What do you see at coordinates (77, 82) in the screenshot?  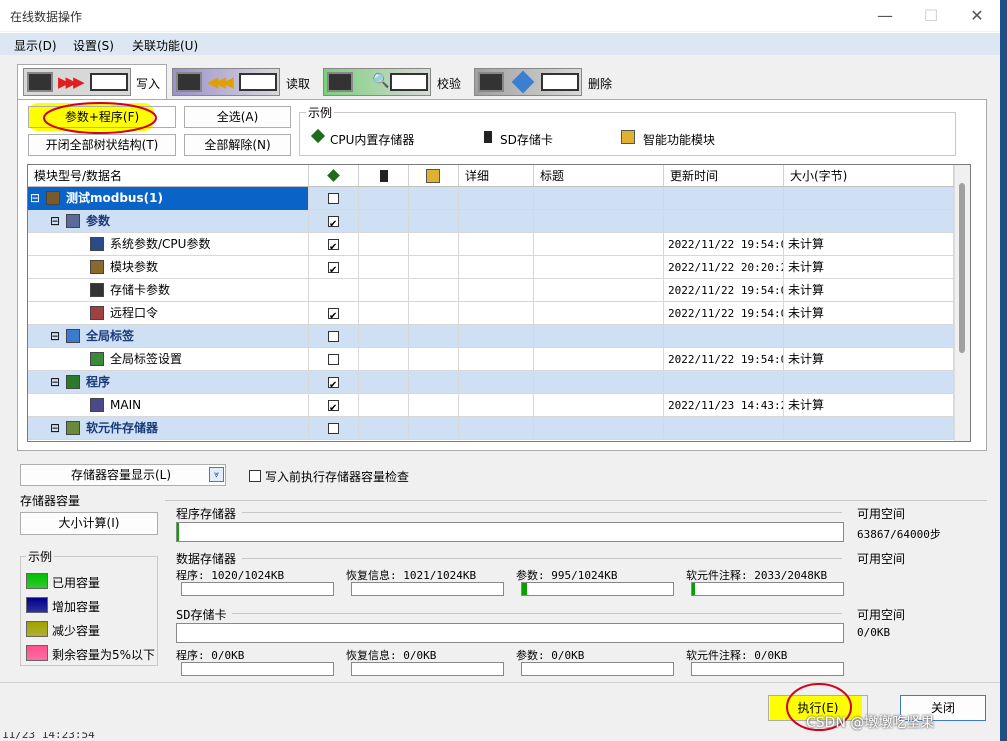 I see `plc-write-icon: ▶▶▶` at bounding box center [77, 82].